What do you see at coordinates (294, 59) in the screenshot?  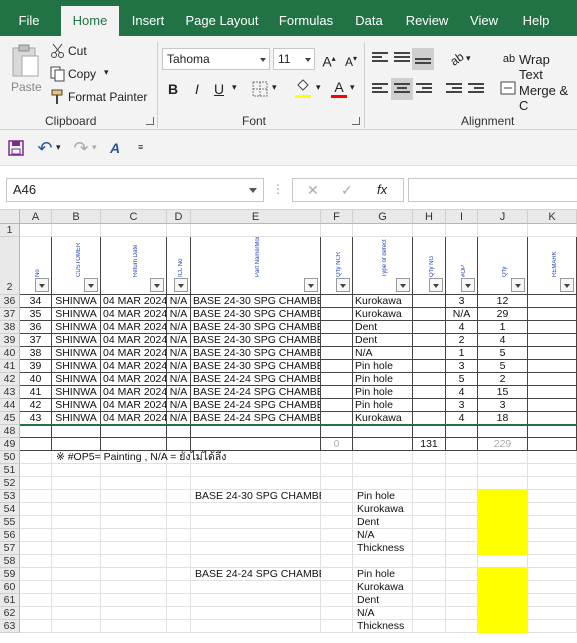 I see `font-size-select: 11` at bounding box center [294, 59].